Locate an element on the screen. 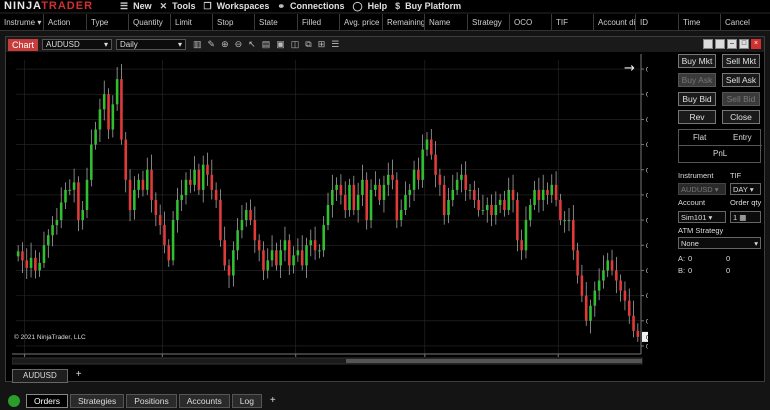  col-quantity: Quantity is located at coordinates (150, 22).